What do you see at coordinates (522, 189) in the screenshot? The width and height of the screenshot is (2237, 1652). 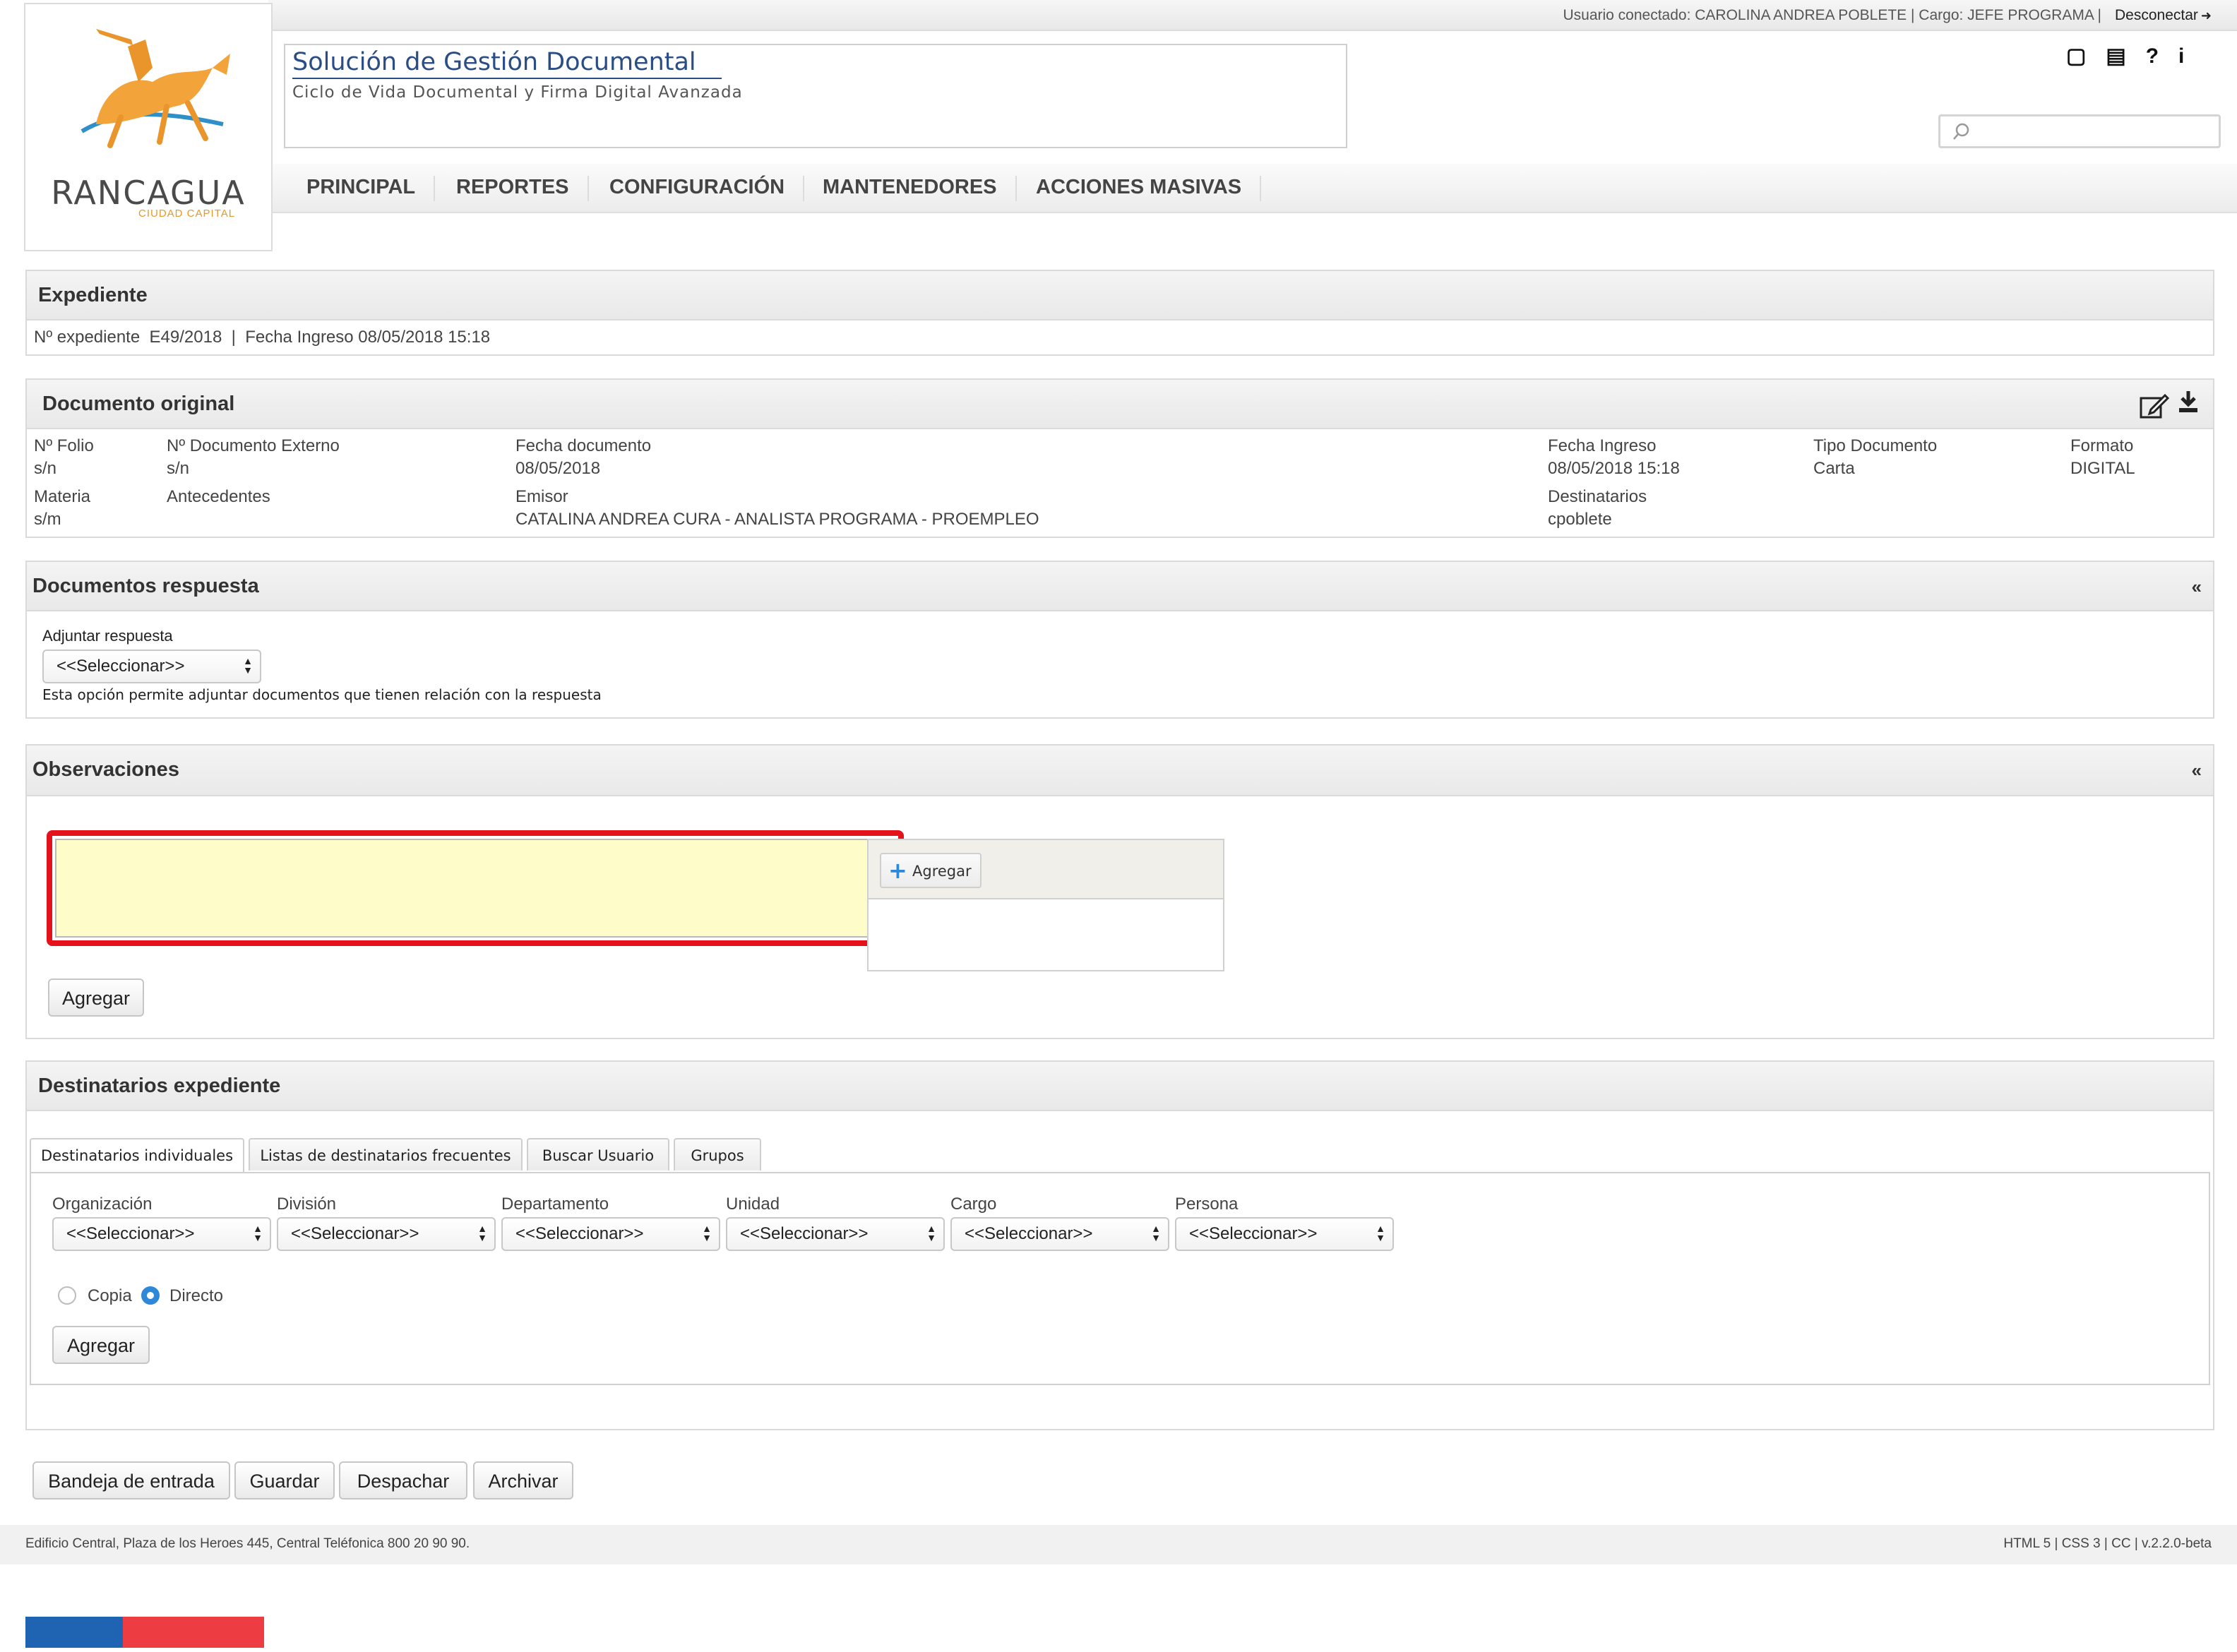 I see `nav-reportes: REPORTES` at bounding box center [522, 189].